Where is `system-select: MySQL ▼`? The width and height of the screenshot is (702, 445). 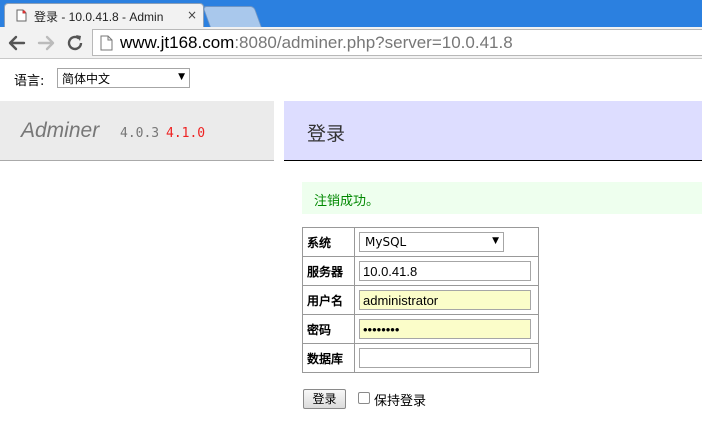
system-select: MySQL ▼ is located at coordinates (431, 242).